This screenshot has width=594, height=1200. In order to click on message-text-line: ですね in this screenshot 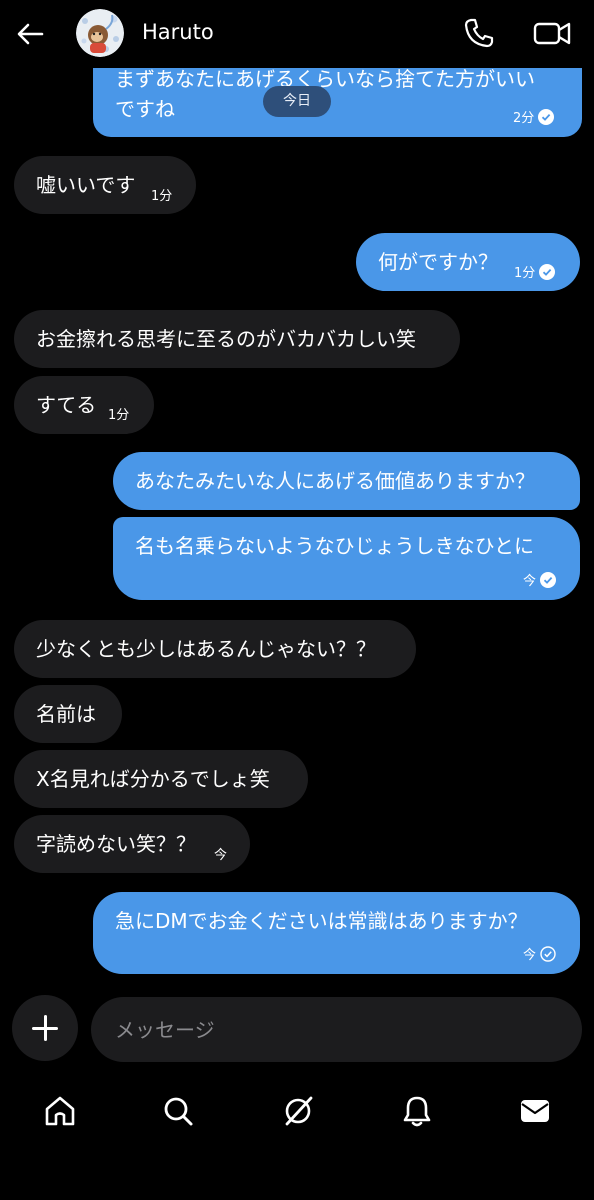, I will do `click(145, 109)`.